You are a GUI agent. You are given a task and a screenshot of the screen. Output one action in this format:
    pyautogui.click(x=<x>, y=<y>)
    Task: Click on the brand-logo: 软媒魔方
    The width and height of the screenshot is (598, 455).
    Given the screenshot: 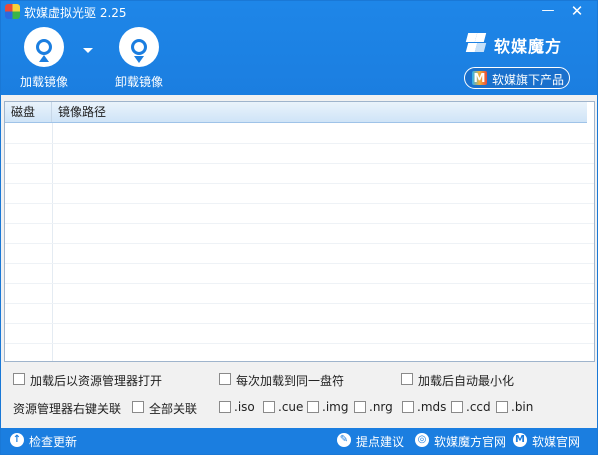 What is the action you would take?
    pyautogui.click(x=529, y=43)
    